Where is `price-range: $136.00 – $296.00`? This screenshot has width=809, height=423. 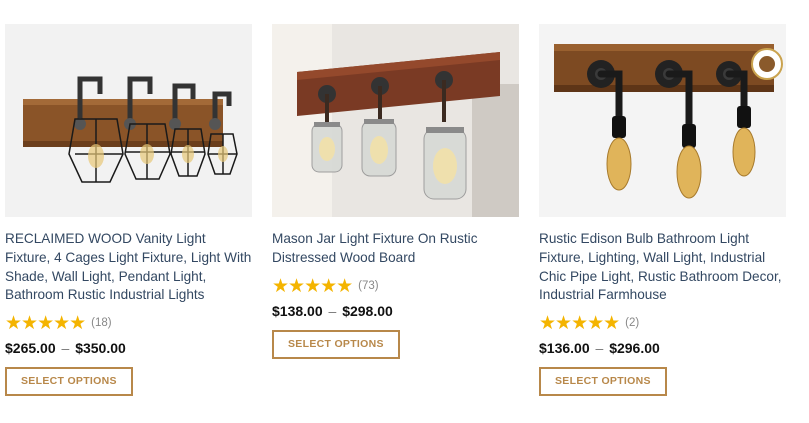
price-range: $136.00 – $296.00 is located at coordinates (663, 348).